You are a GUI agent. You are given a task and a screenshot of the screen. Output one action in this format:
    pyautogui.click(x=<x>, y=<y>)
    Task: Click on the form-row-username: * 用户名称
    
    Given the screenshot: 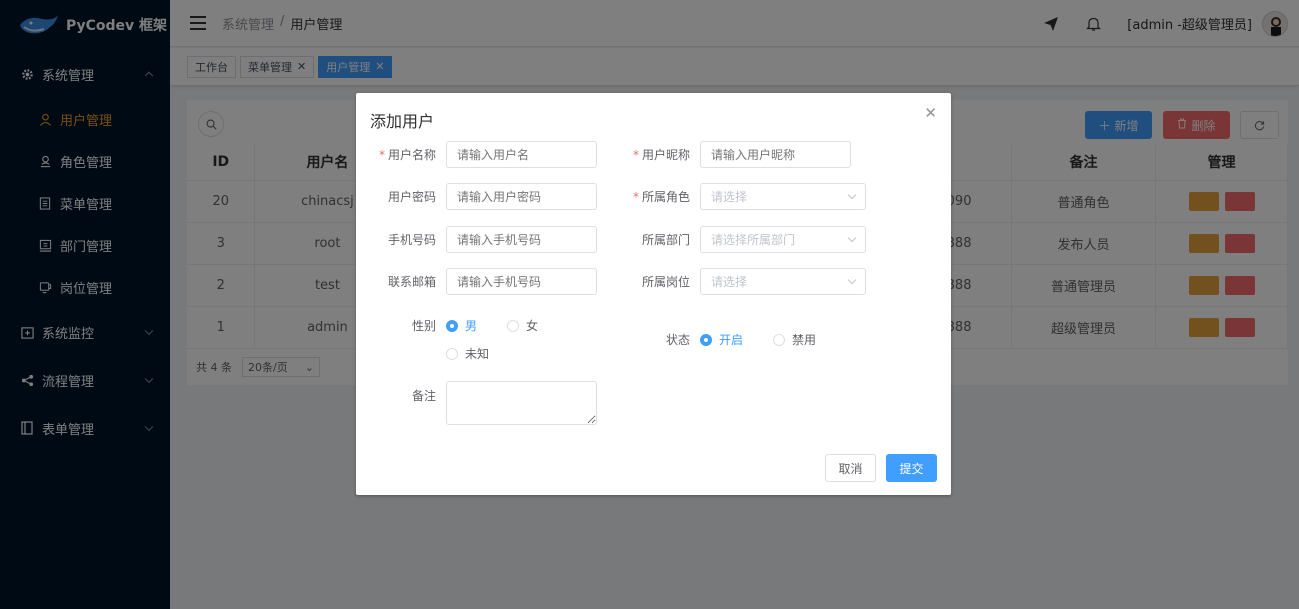 What is the action you would take?
    pyautogui.click(x=481, y=154)
    